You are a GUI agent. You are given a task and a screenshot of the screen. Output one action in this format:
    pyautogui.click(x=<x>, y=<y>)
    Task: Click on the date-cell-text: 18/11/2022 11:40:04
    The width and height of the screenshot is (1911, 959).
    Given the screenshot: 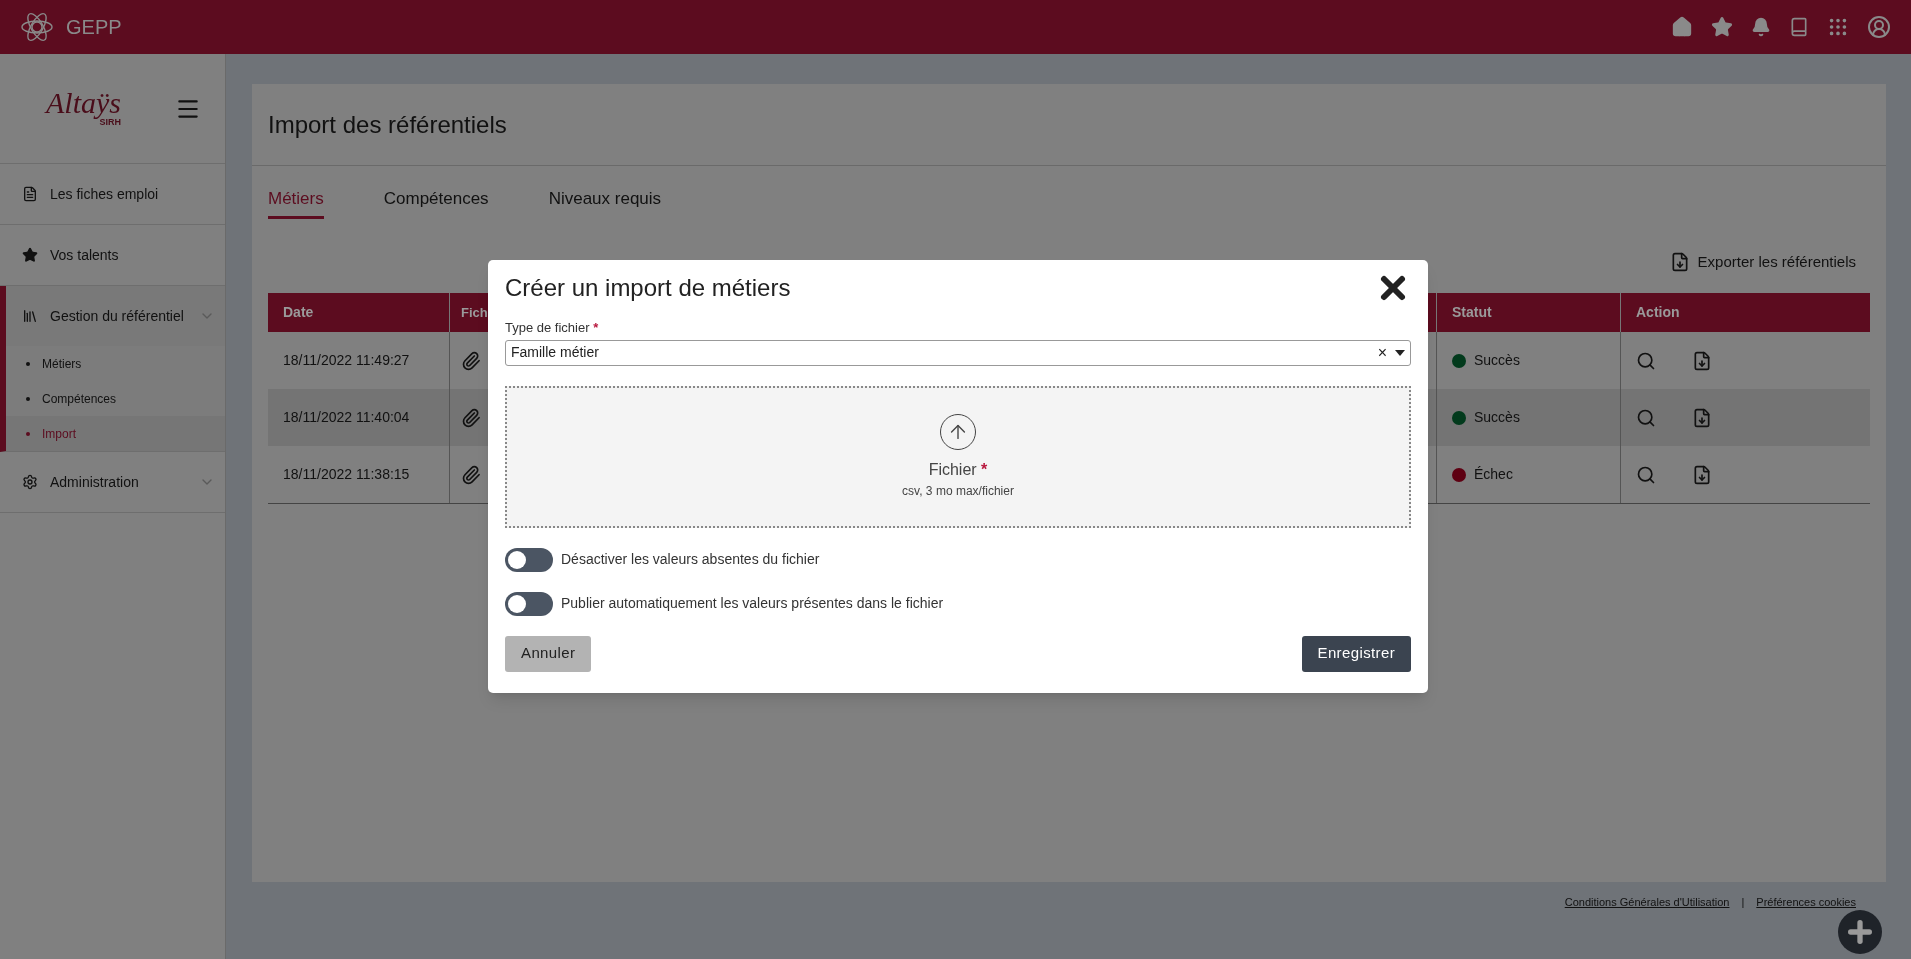 What is the action you would take?
    pyautogui.click(x=346, y=417)
    